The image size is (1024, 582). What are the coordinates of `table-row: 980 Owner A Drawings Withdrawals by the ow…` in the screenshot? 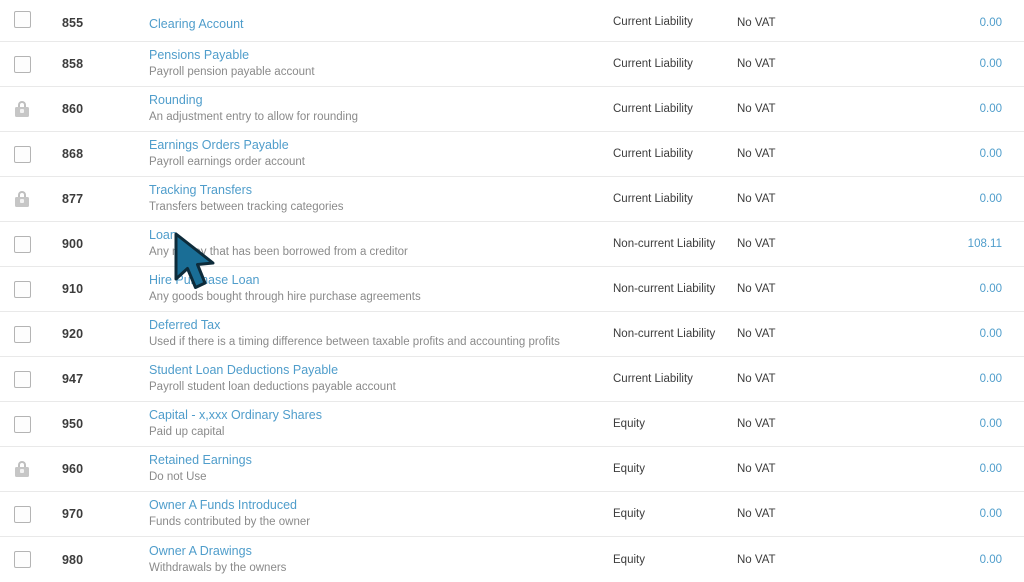 It's located at (512, 559).